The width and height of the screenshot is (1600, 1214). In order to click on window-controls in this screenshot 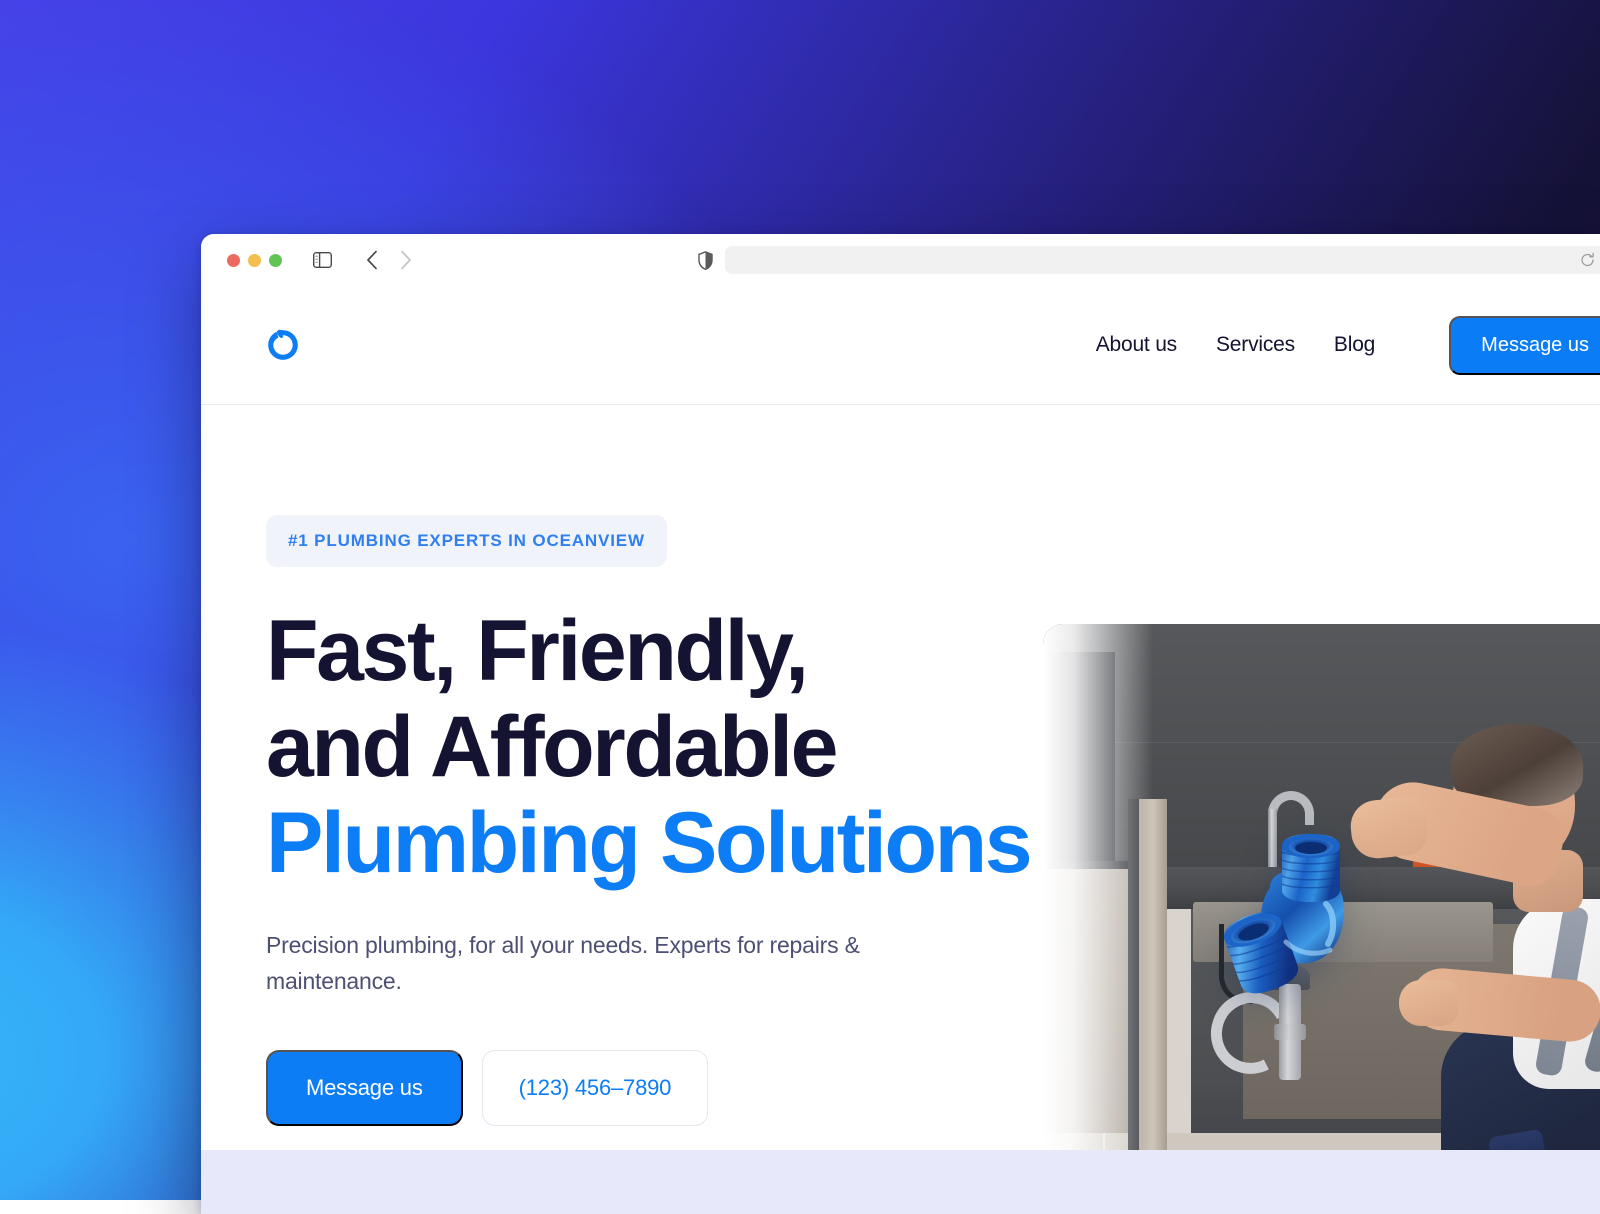, I will do `click(254, 260)`.